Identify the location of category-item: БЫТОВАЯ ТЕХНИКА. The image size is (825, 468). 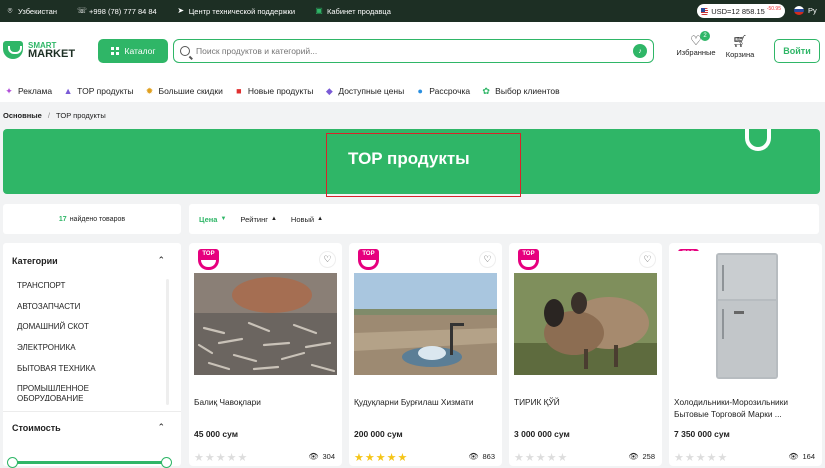
(87, 372).